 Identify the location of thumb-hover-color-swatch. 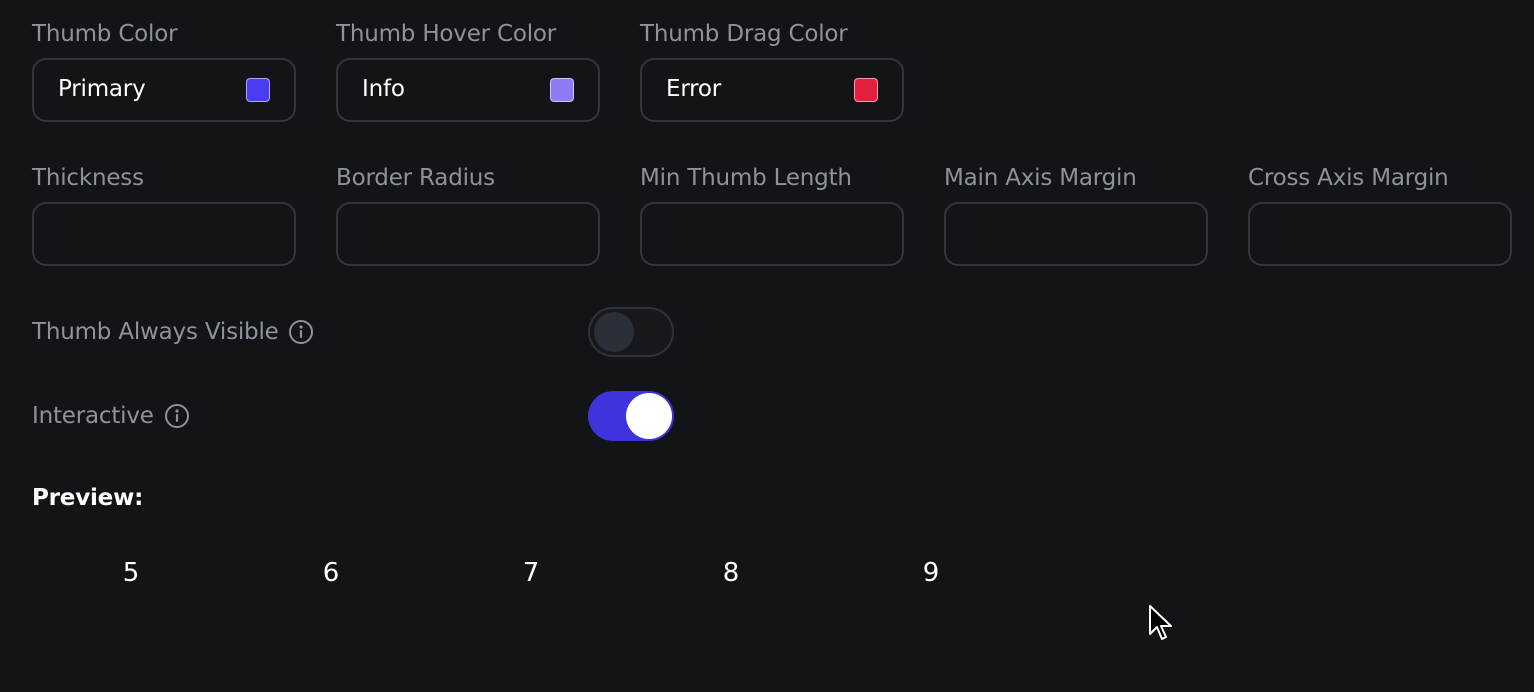
(562, 90).